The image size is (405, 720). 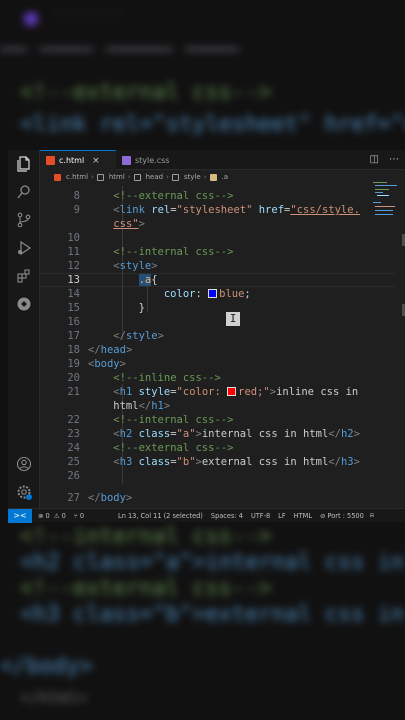 I want to click on cursor-position: Ln 13, Col 11 (2 selected), so click(x=160, y=516).